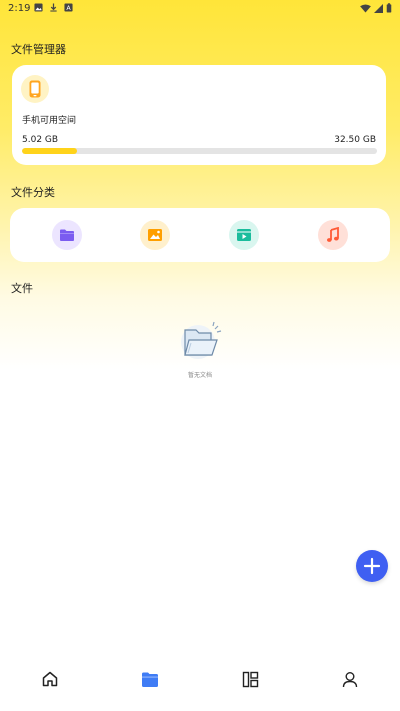 The image size is (400, 711). Describe the element at coordinates (40, 140) in the screenshot. I see `used-size: 5.02 GB` at that location.